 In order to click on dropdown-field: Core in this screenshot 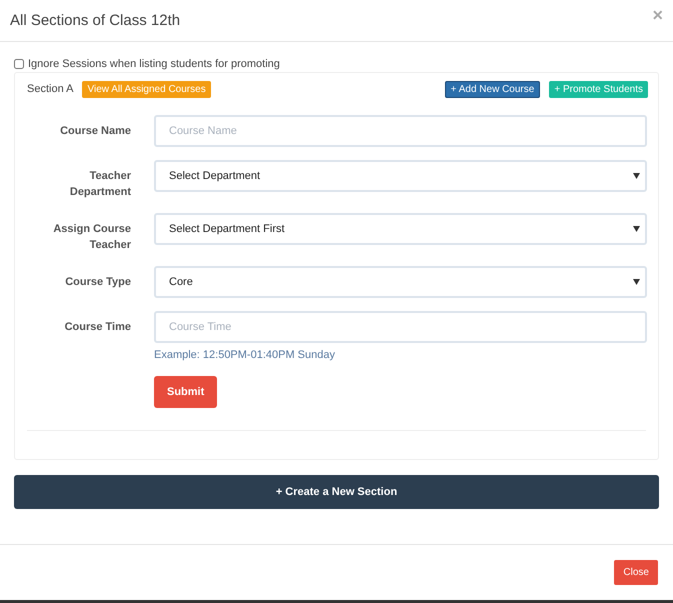, I will do `click(400, 282)`.